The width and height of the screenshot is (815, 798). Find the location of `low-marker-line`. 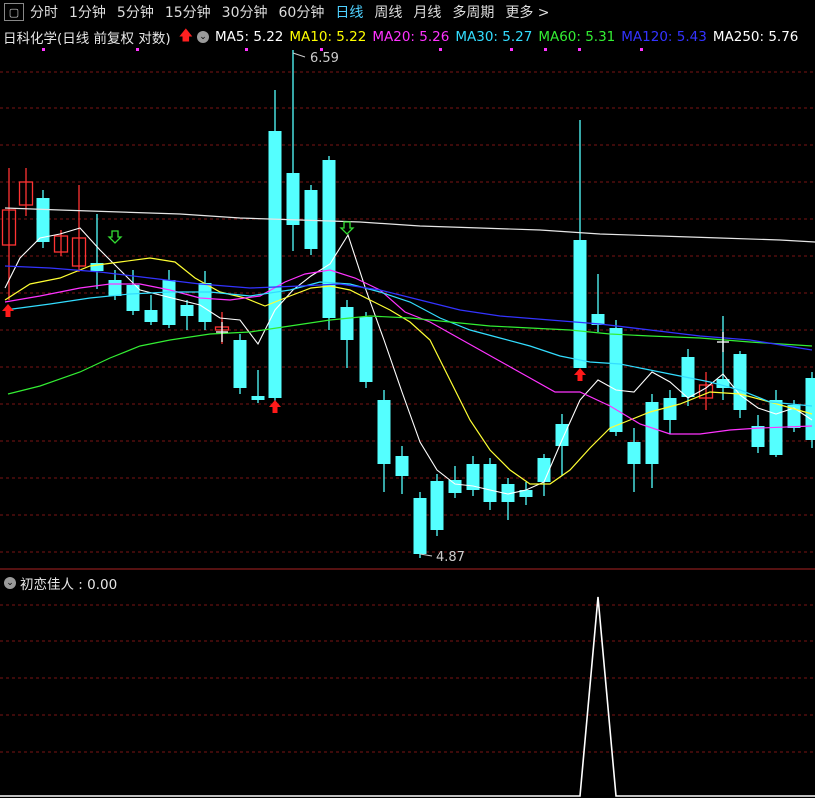

low-marker-line is located at coordinates (426, 555).